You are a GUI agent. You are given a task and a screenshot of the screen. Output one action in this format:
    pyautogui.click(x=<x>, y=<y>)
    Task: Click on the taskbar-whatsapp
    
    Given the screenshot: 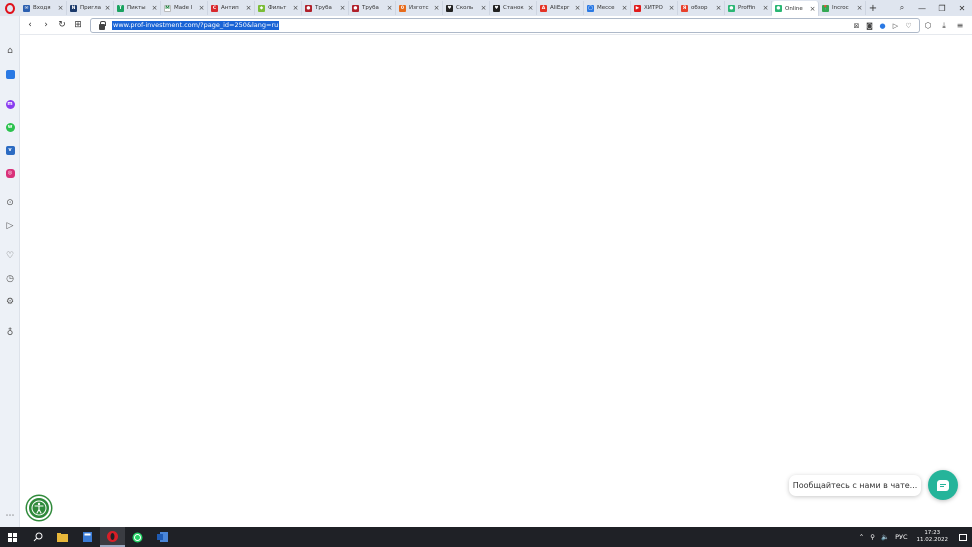 What is the action you would take?
    pyautogui.click(x=137, y=537)
    